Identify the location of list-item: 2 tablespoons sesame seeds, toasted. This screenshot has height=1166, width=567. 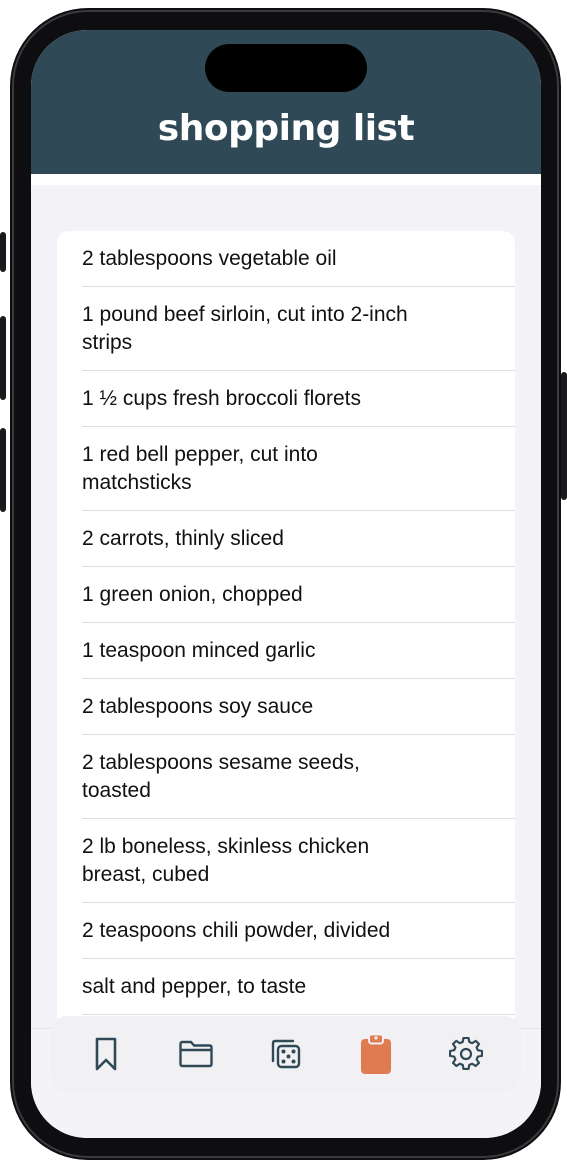
(286, 777).